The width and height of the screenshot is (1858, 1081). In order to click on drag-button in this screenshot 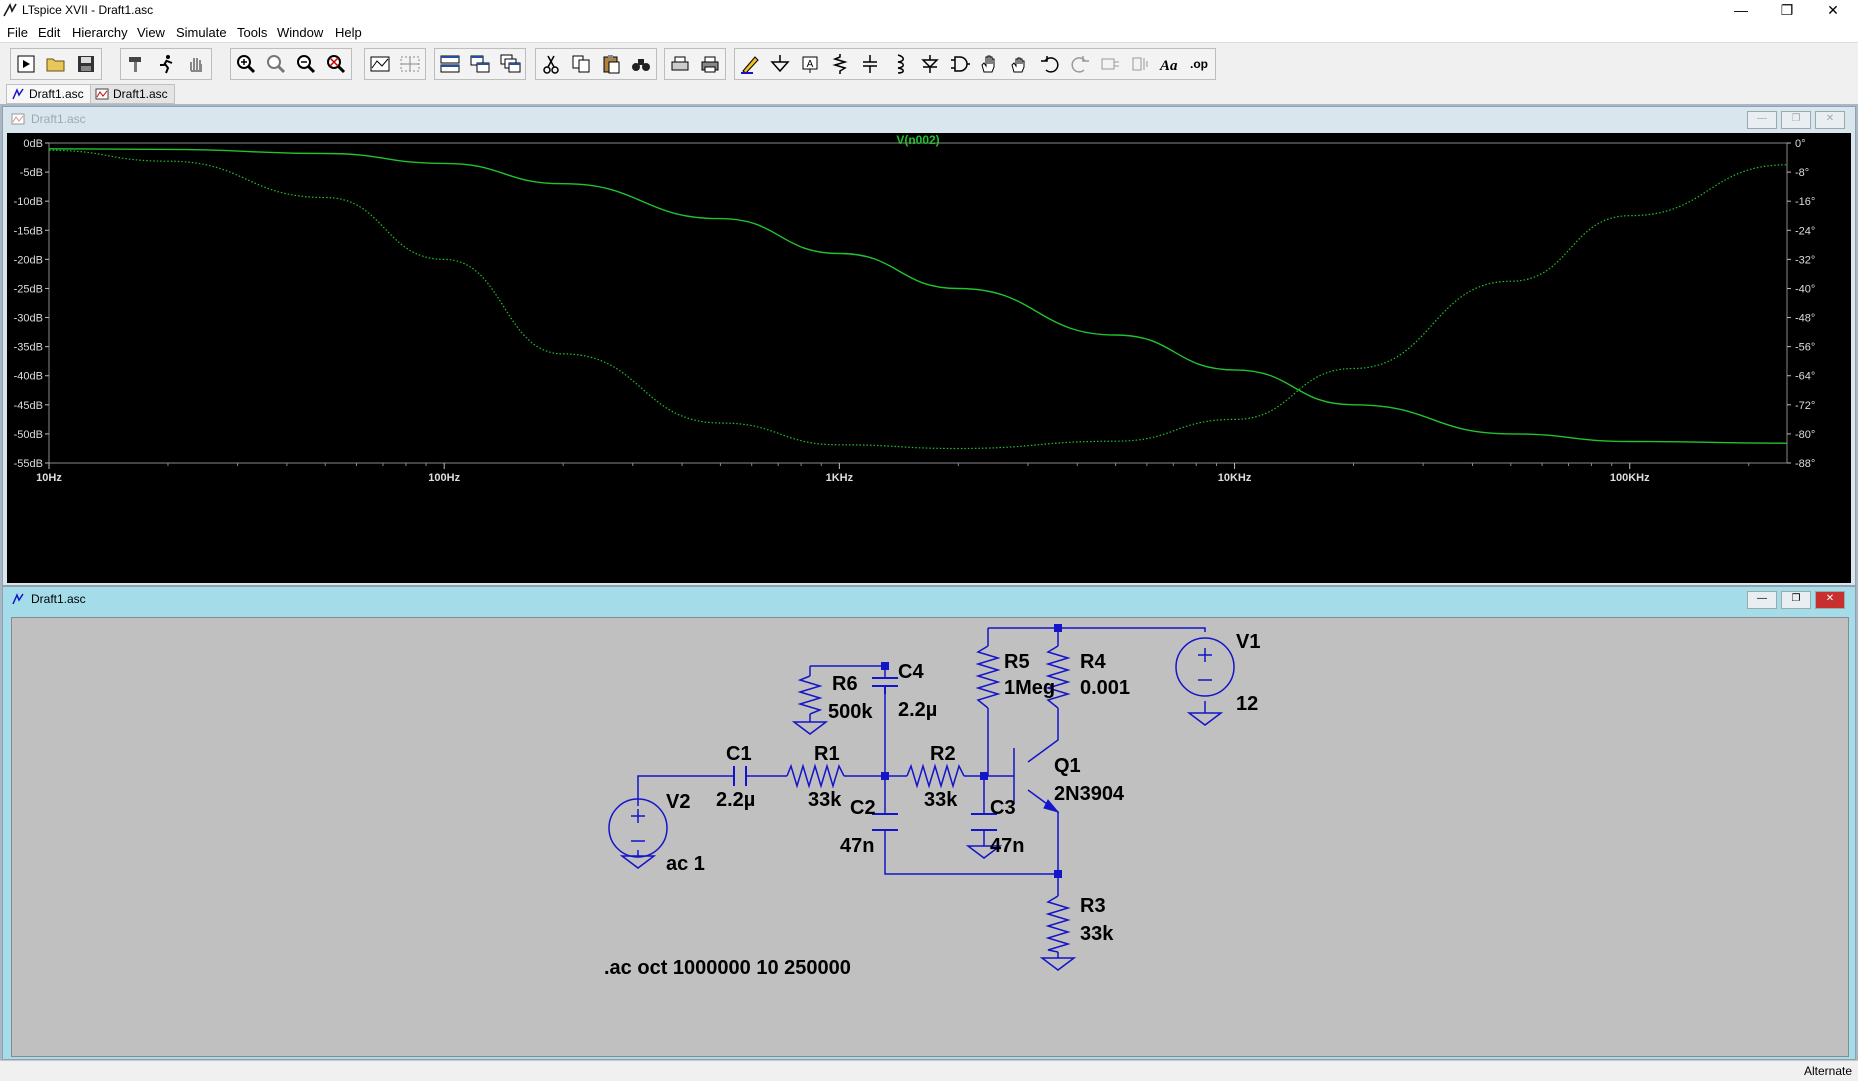, I will do `click(1020, 64)`.